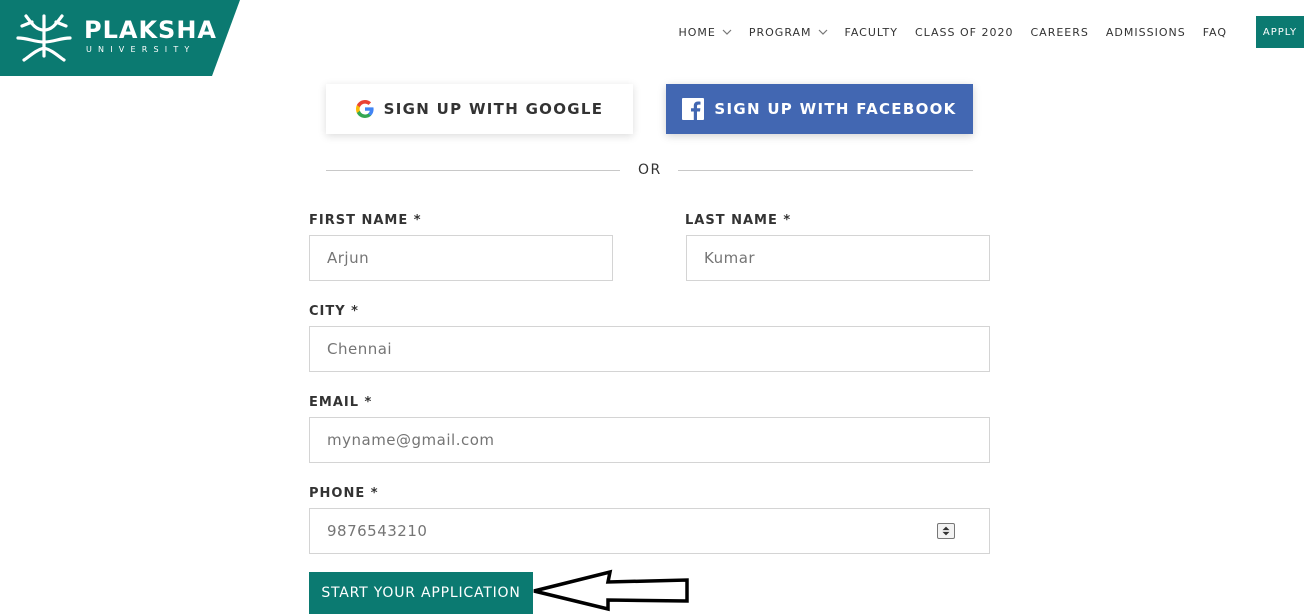 Image resolution: width=1304 pixels, height=616 pixels. I want to click on pointer-arrow-icon, so click(611, 590).